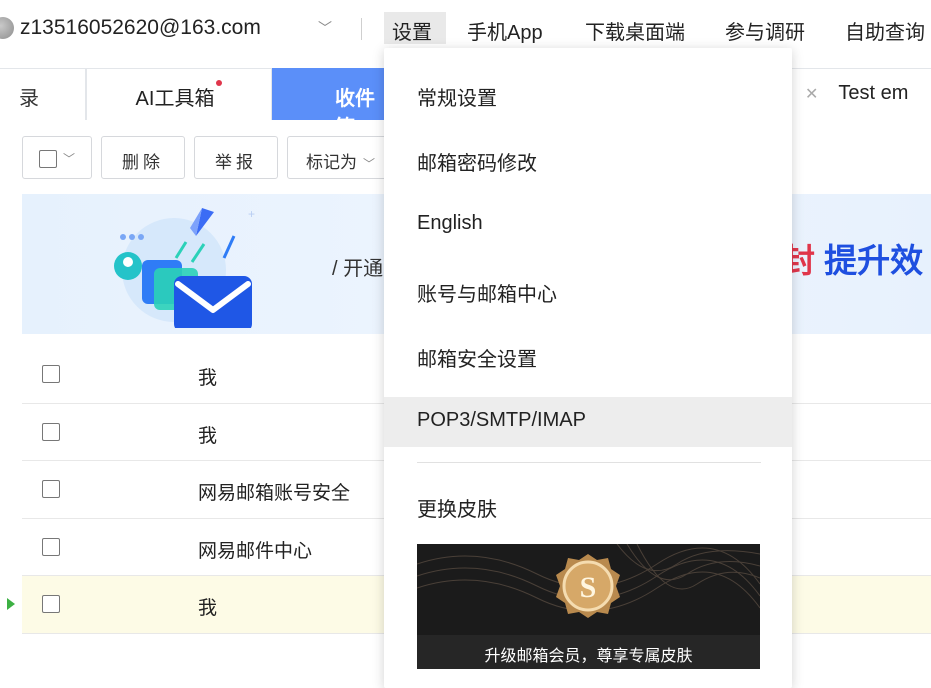 This screenshot has height=688, width=931. Describe the element at coordinates (29, 99) in the screenshot. I see `tab-label: 录` at that location.